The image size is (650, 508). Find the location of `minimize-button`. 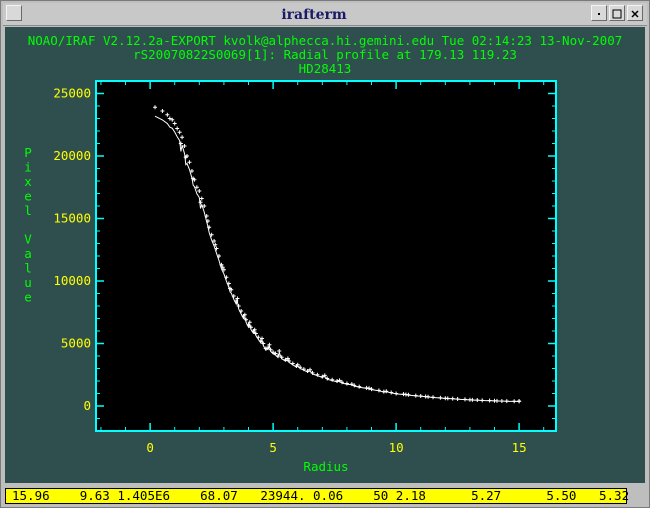

minimize-button is located at coordinates (599, 13).